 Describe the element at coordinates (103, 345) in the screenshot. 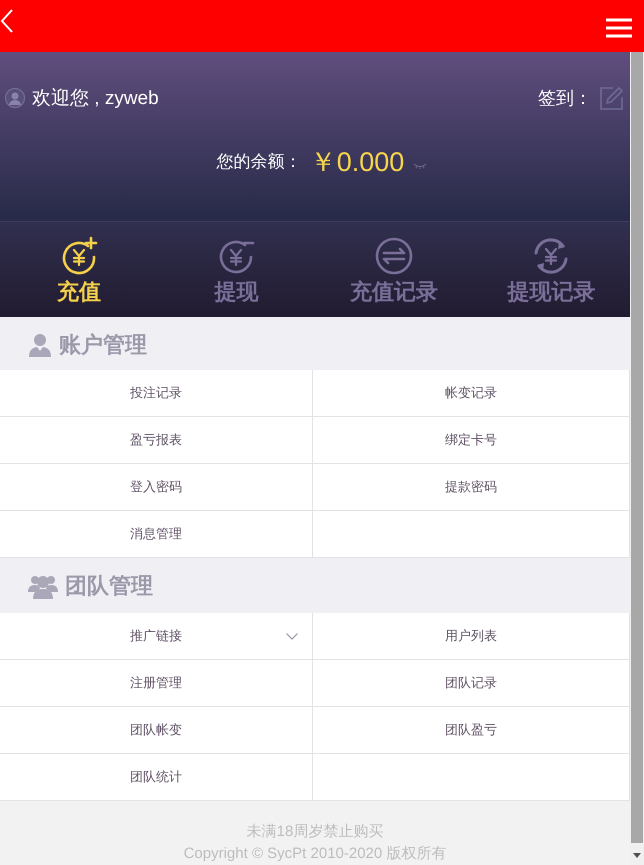

I see `section-title: 账户管理` at that location.